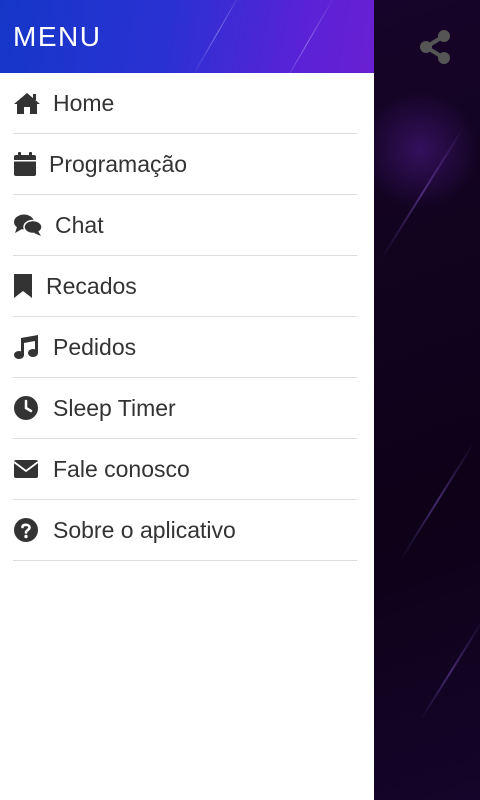  I want to click on menu-item-label: Pedidos, so click(95, 346).